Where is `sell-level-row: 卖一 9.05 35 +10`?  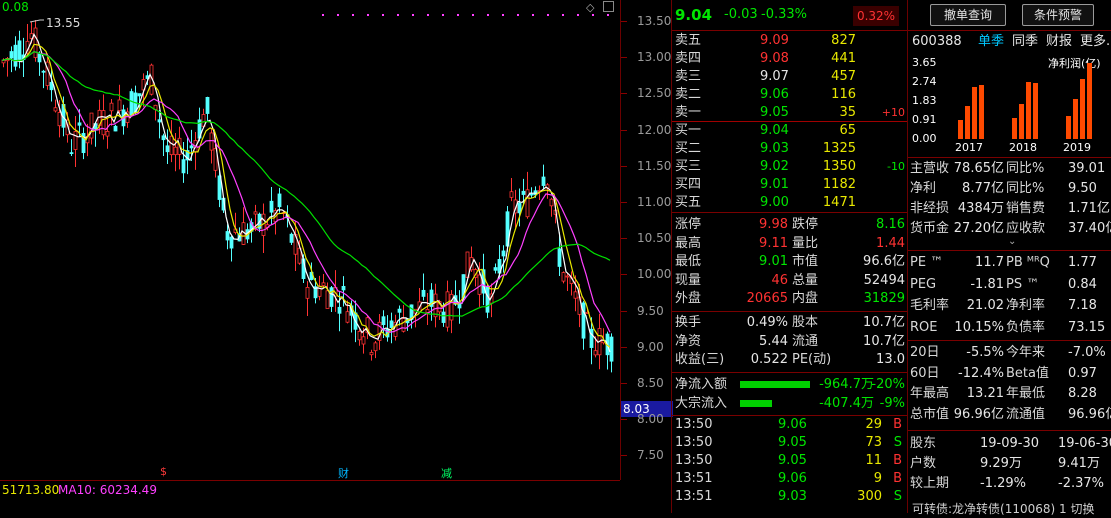 sell-level-row: 卖一 9.05 35 +10 is located at coordinates (790, 113).